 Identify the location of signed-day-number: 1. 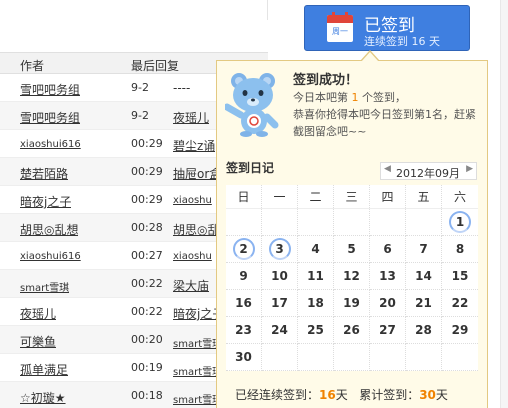
(460, 222).